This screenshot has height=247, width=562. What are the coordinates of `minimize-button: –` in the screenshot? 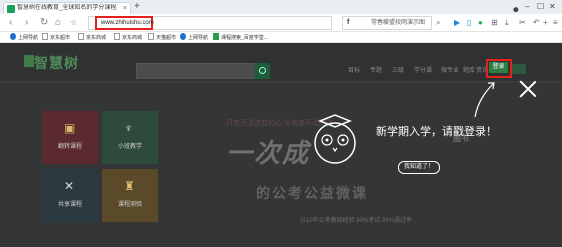 It's located at (527, 7).